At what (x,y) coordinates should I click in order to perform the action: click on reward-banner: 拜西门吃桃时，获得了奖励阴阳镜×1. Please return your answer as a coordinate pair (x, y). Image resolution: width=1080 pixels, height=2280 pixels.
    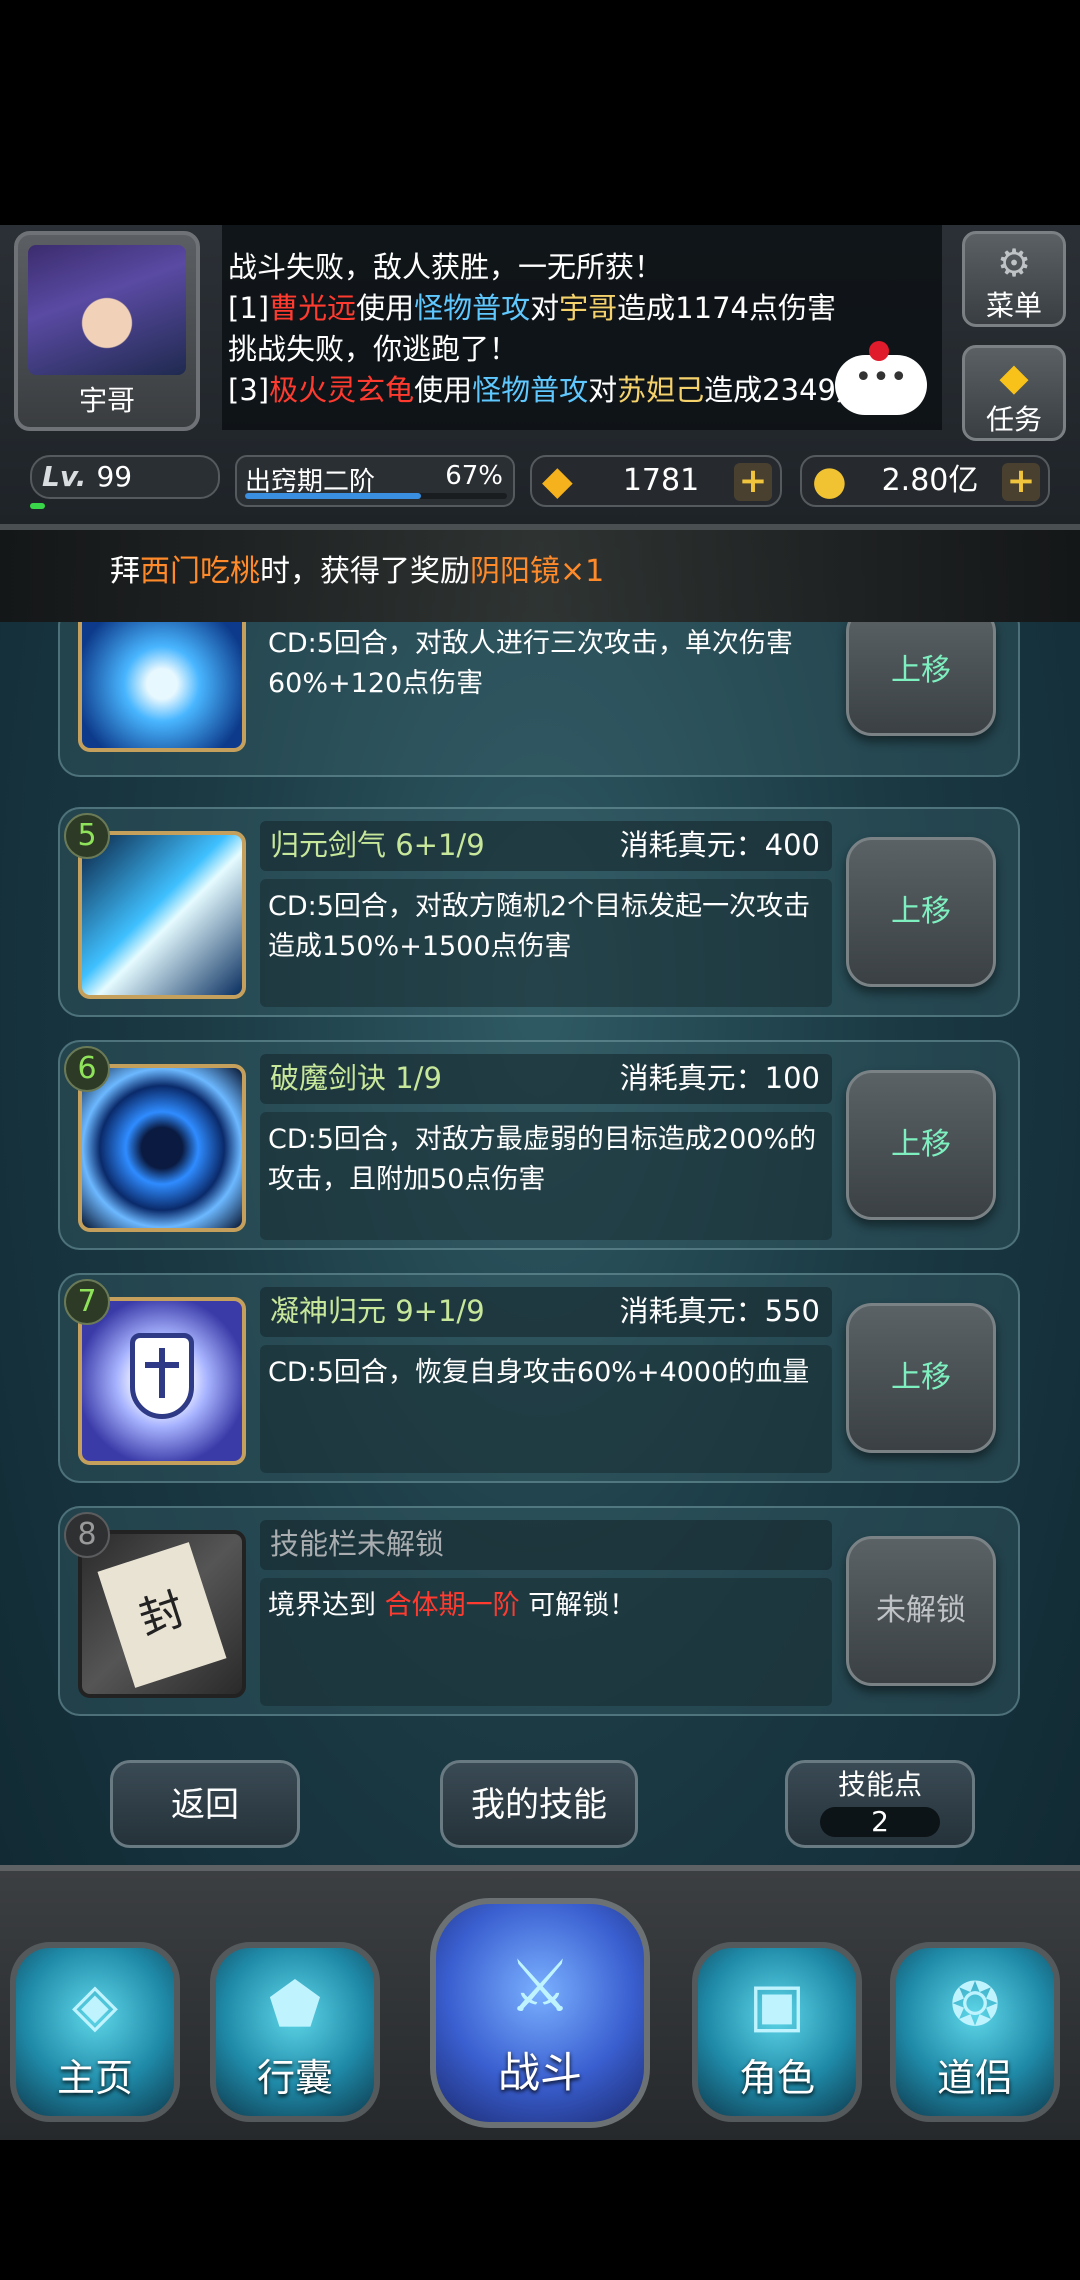
    Looking at the image, I should click on (540, 576).